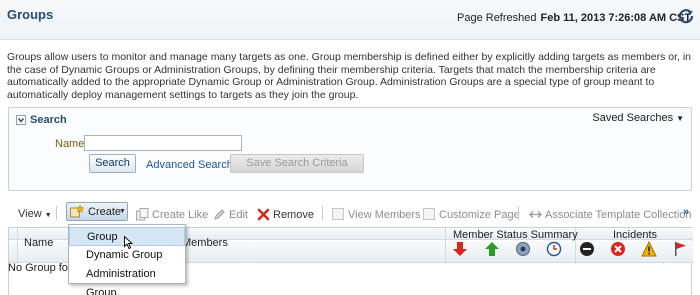  I want to click on member-status-summary-header: Member Status Summary, so click(515, 235).